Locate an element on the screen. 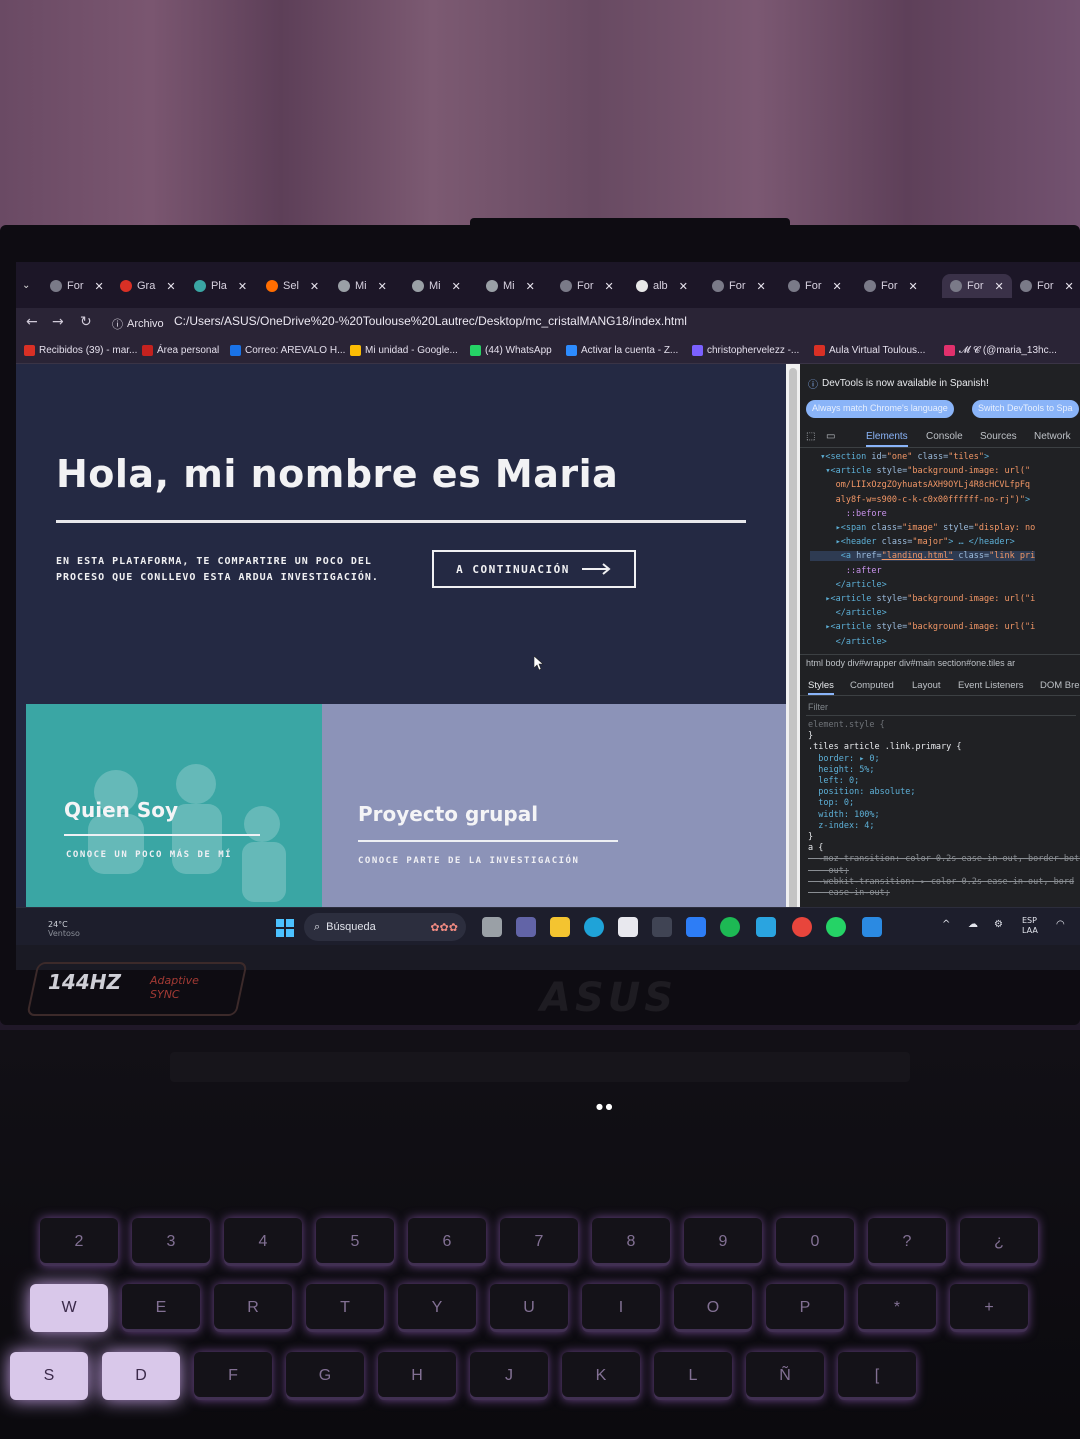 The width and height of the screenshot is (1080, 1439). windows-start-icon is located at coordinates (285, 928).